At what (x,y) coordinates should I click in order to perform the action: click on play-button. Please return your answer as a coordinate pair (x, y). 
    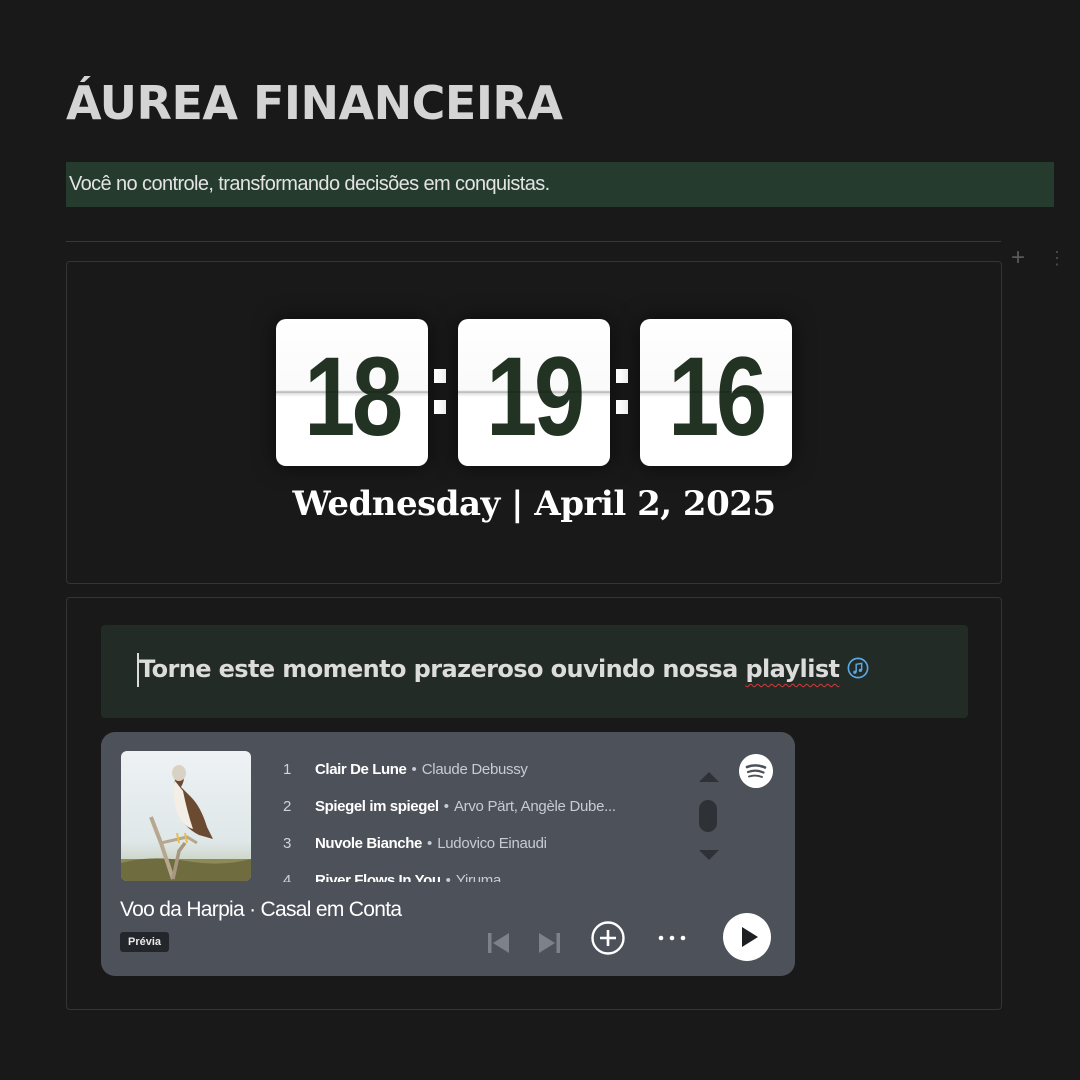
    Looking at the image, I should click on (747, 937).